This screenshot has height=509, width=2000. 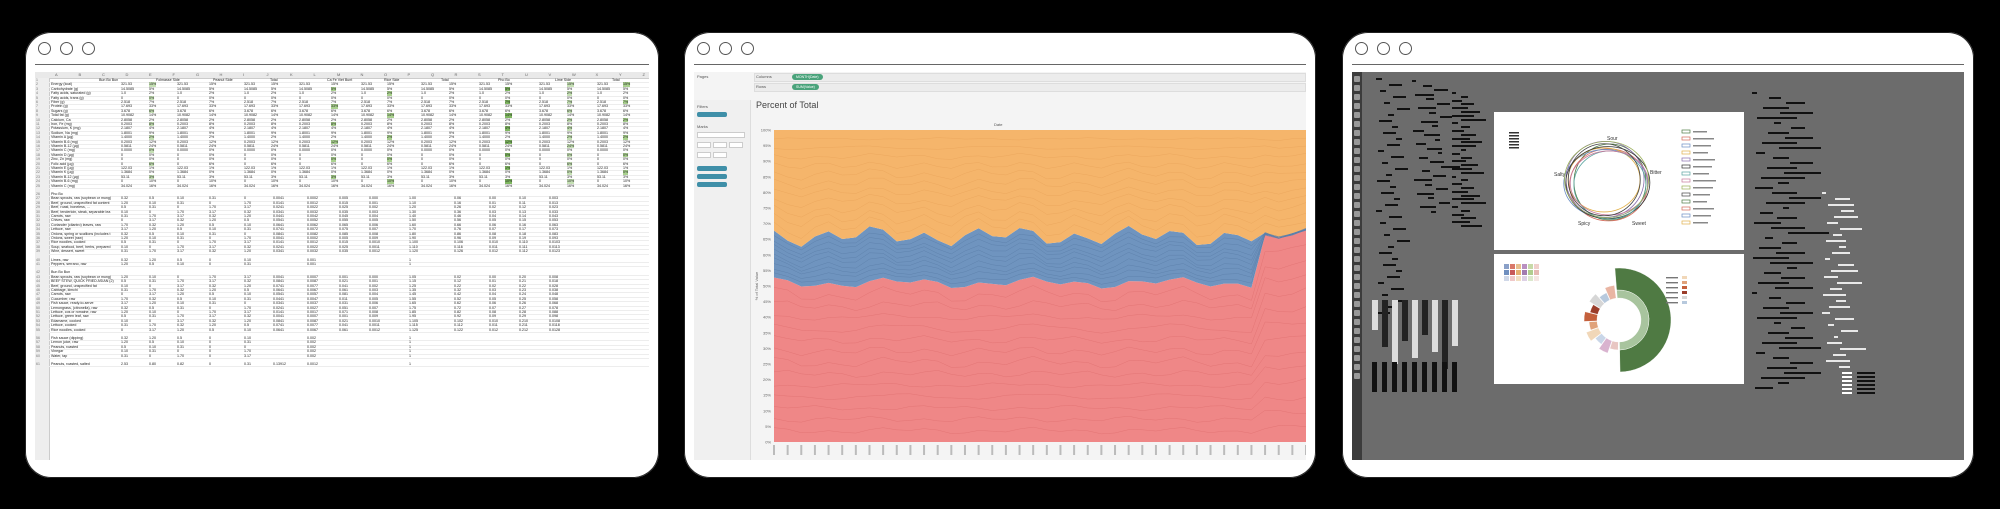 What do you see at coordinates (38, 203) in the screenshot?
I see `row-number: 28` at bounding box center [38, 203].